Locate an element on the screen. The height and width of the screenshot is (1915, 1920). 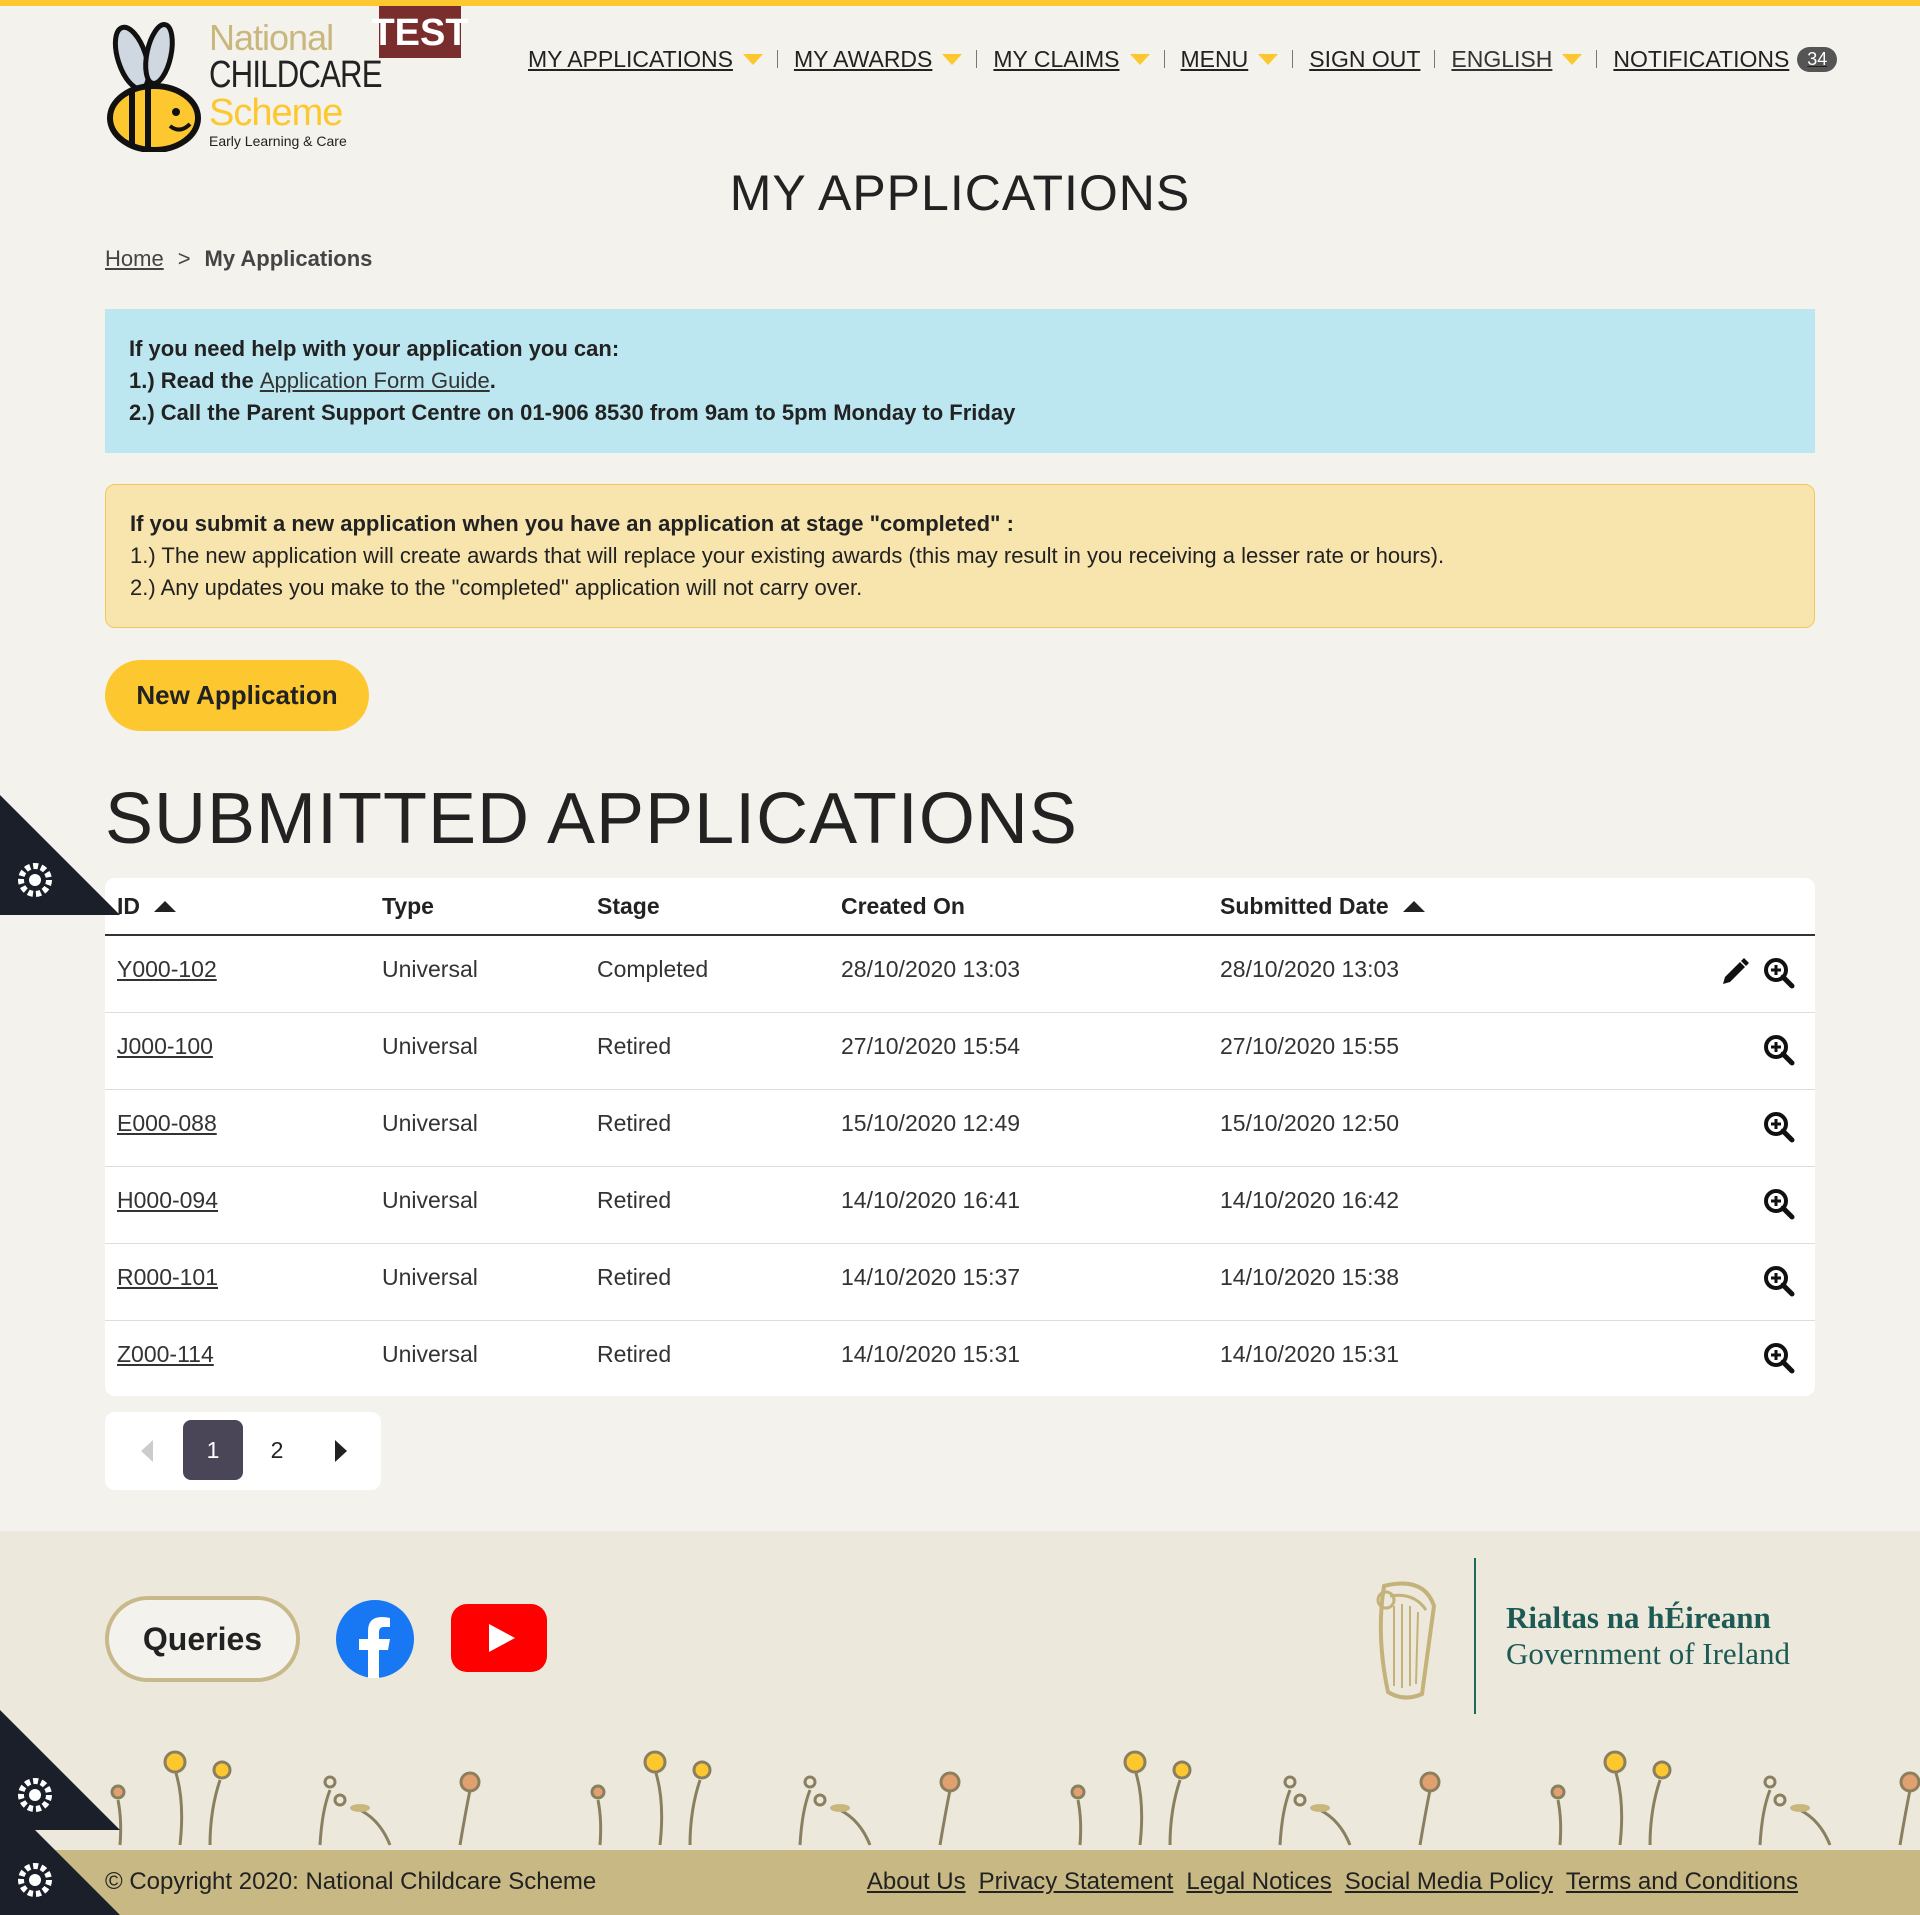
footer-link-terms-and-conditions: Terms and Conditions is located at coordinates (1682, 1882).